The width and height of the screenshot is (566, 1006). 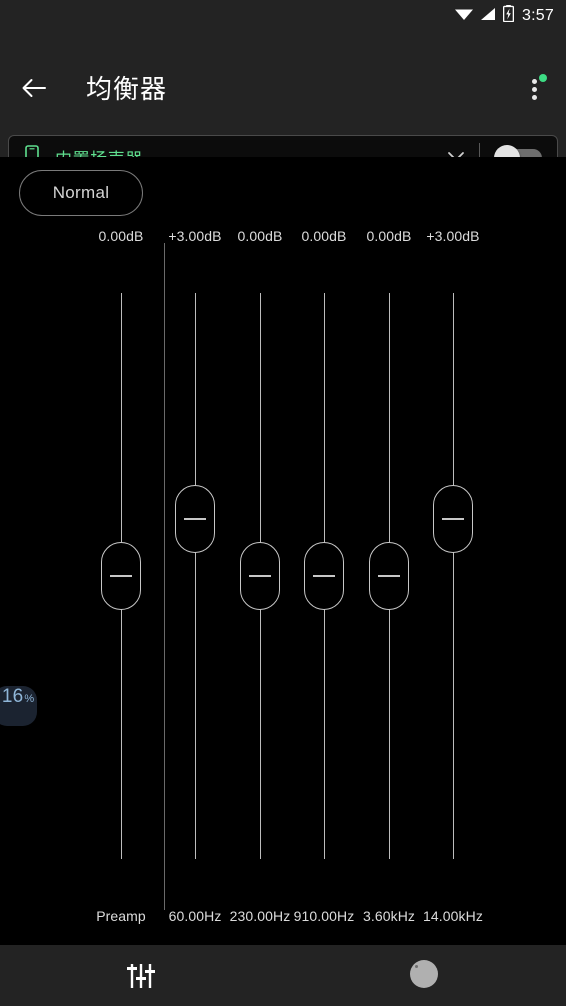 What do you see at coordinates (260, 576) in the screenshot?
I see `band-230hz-thumb` at bounding box center [260, 576].